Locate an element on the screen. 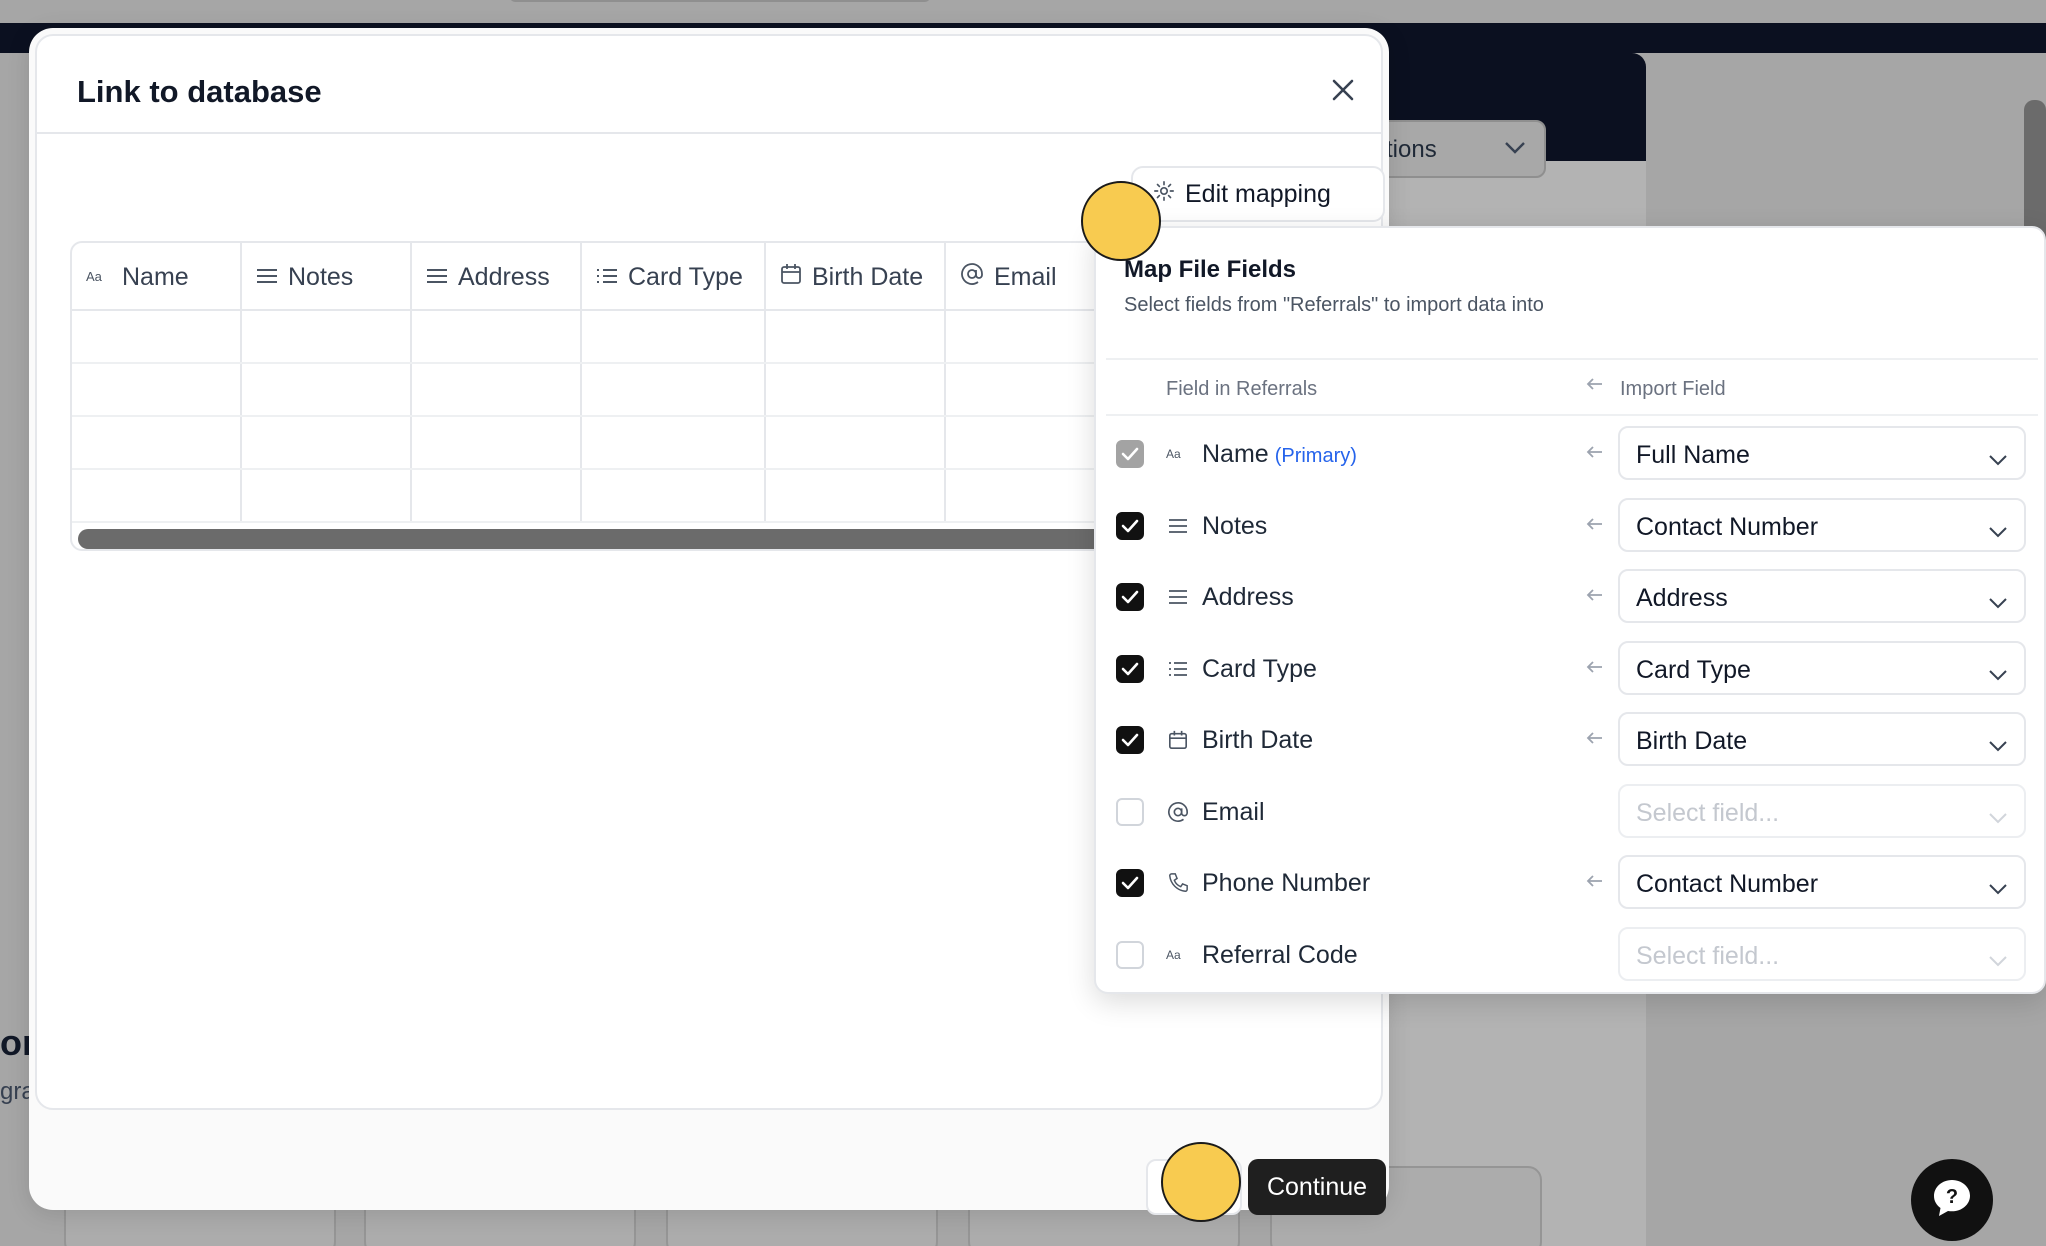  popover-title: Map File Fields is located at coordinates (1210, 269).